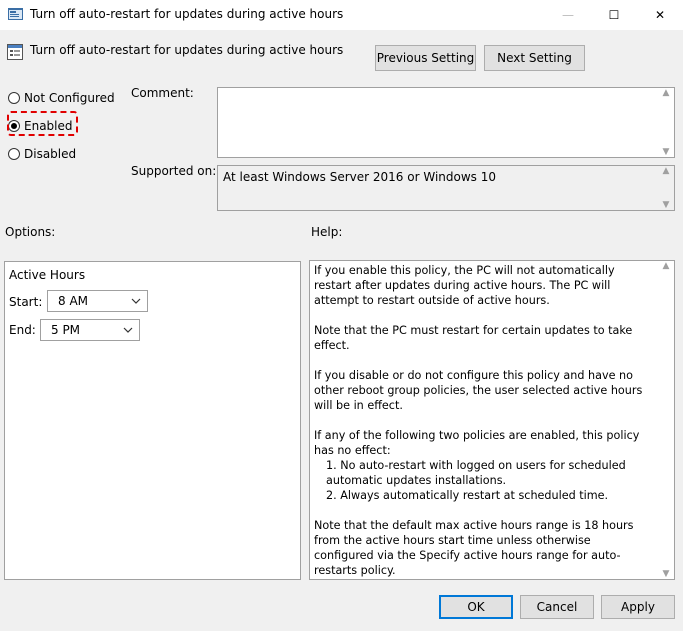  Describe the element at coordinates (638, 607) in the screenshot. I see `apply-button: Apply` at that location.